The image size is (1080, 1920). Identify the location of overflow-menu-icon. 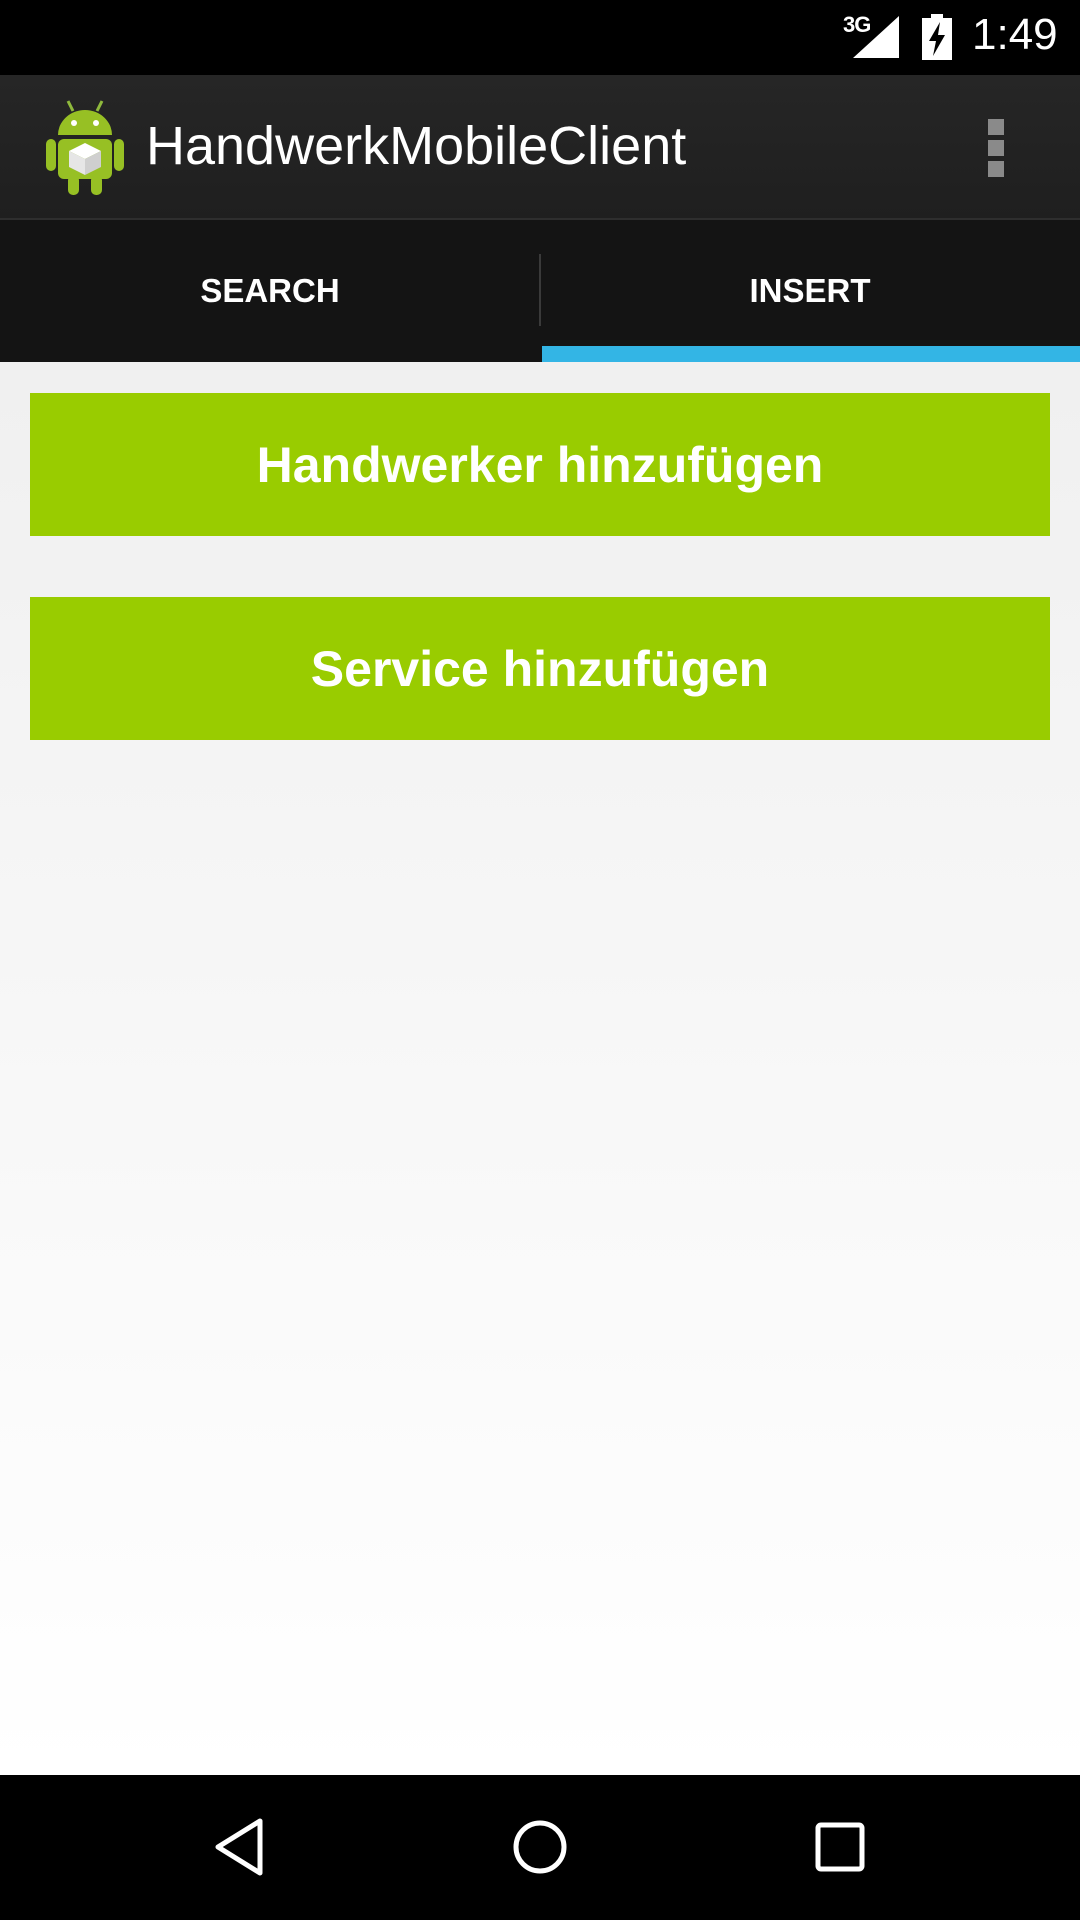
(996, 148).